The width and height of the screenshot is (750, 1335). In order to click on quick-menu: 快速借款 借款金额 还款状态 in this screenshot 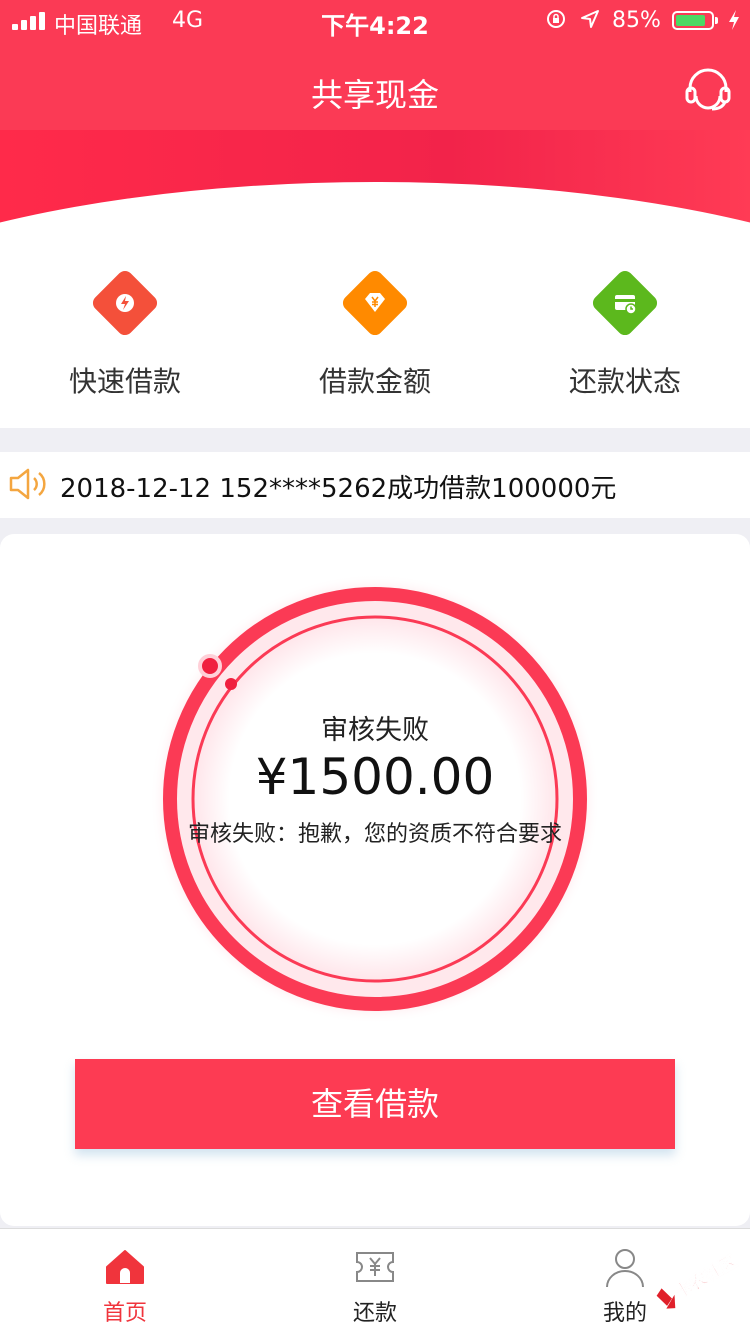, I will do `click(375, 330)`.